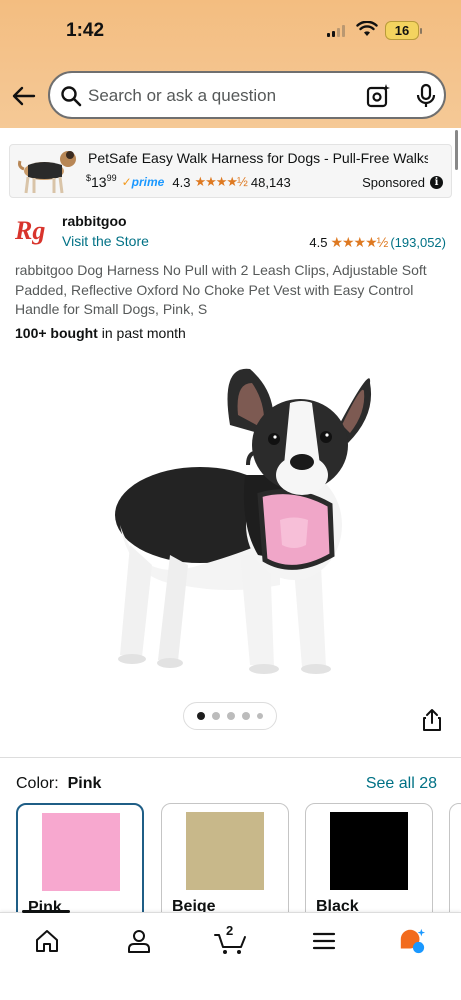 The height and width of the screenshot is (1000, 461). What do you see at coordinates (403, 30) in the screenshot?
I see `battery-indicator: 16` at bounding box center [403, 30].